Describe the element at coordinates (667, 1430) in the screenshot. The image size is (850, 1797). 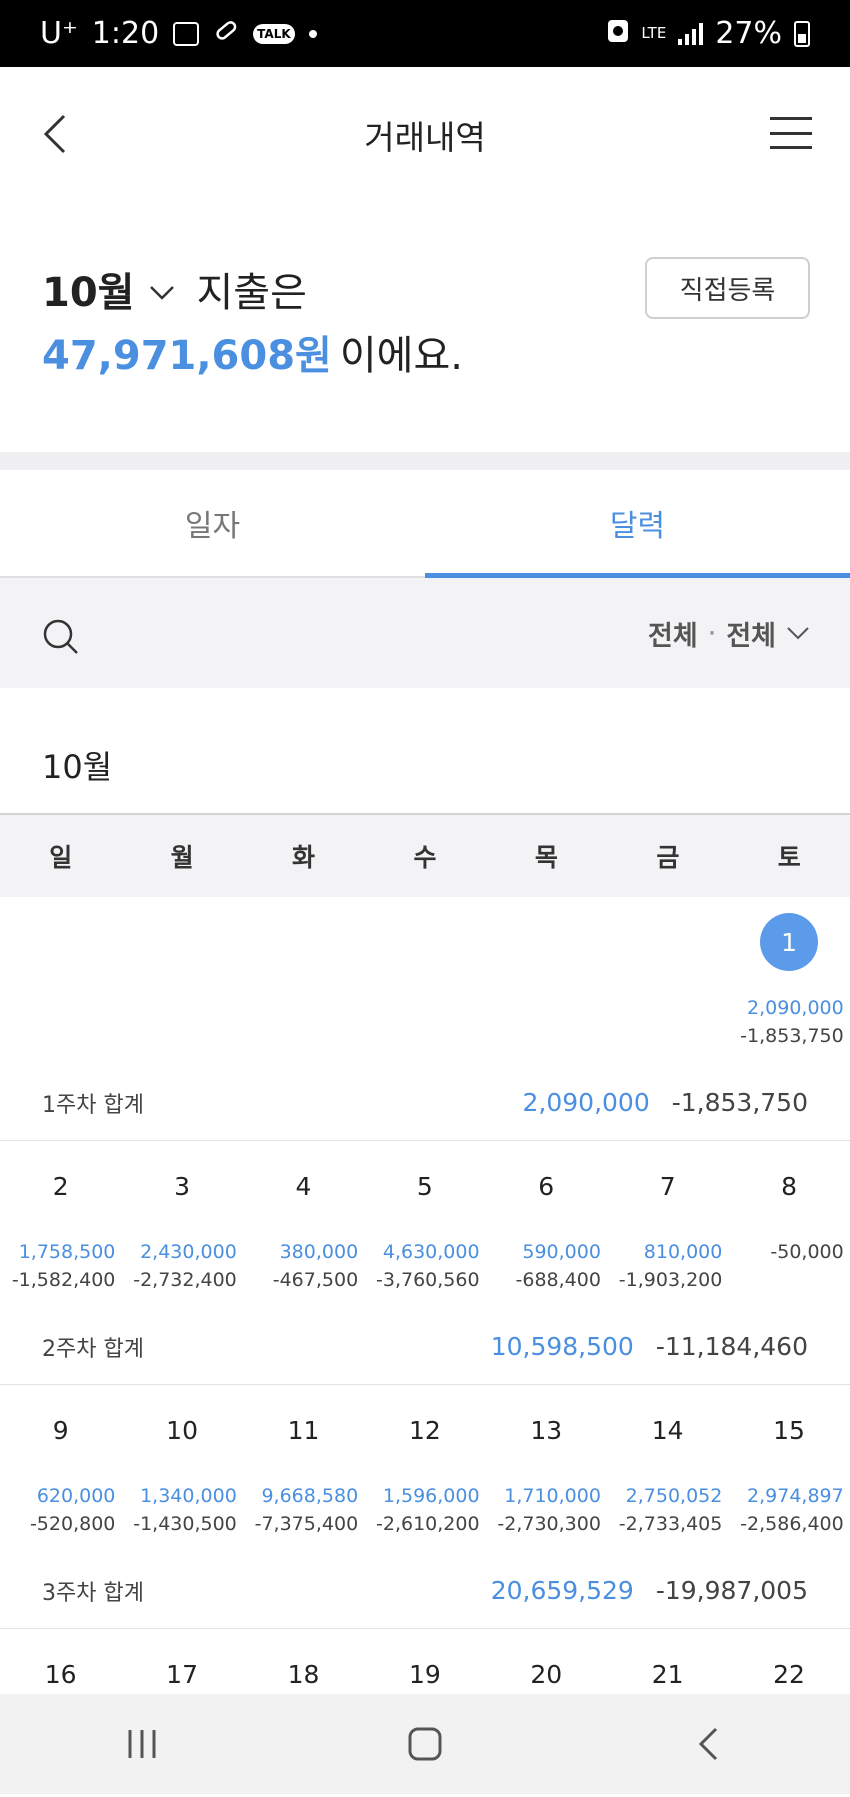
I see `day-number: 14` at that location.